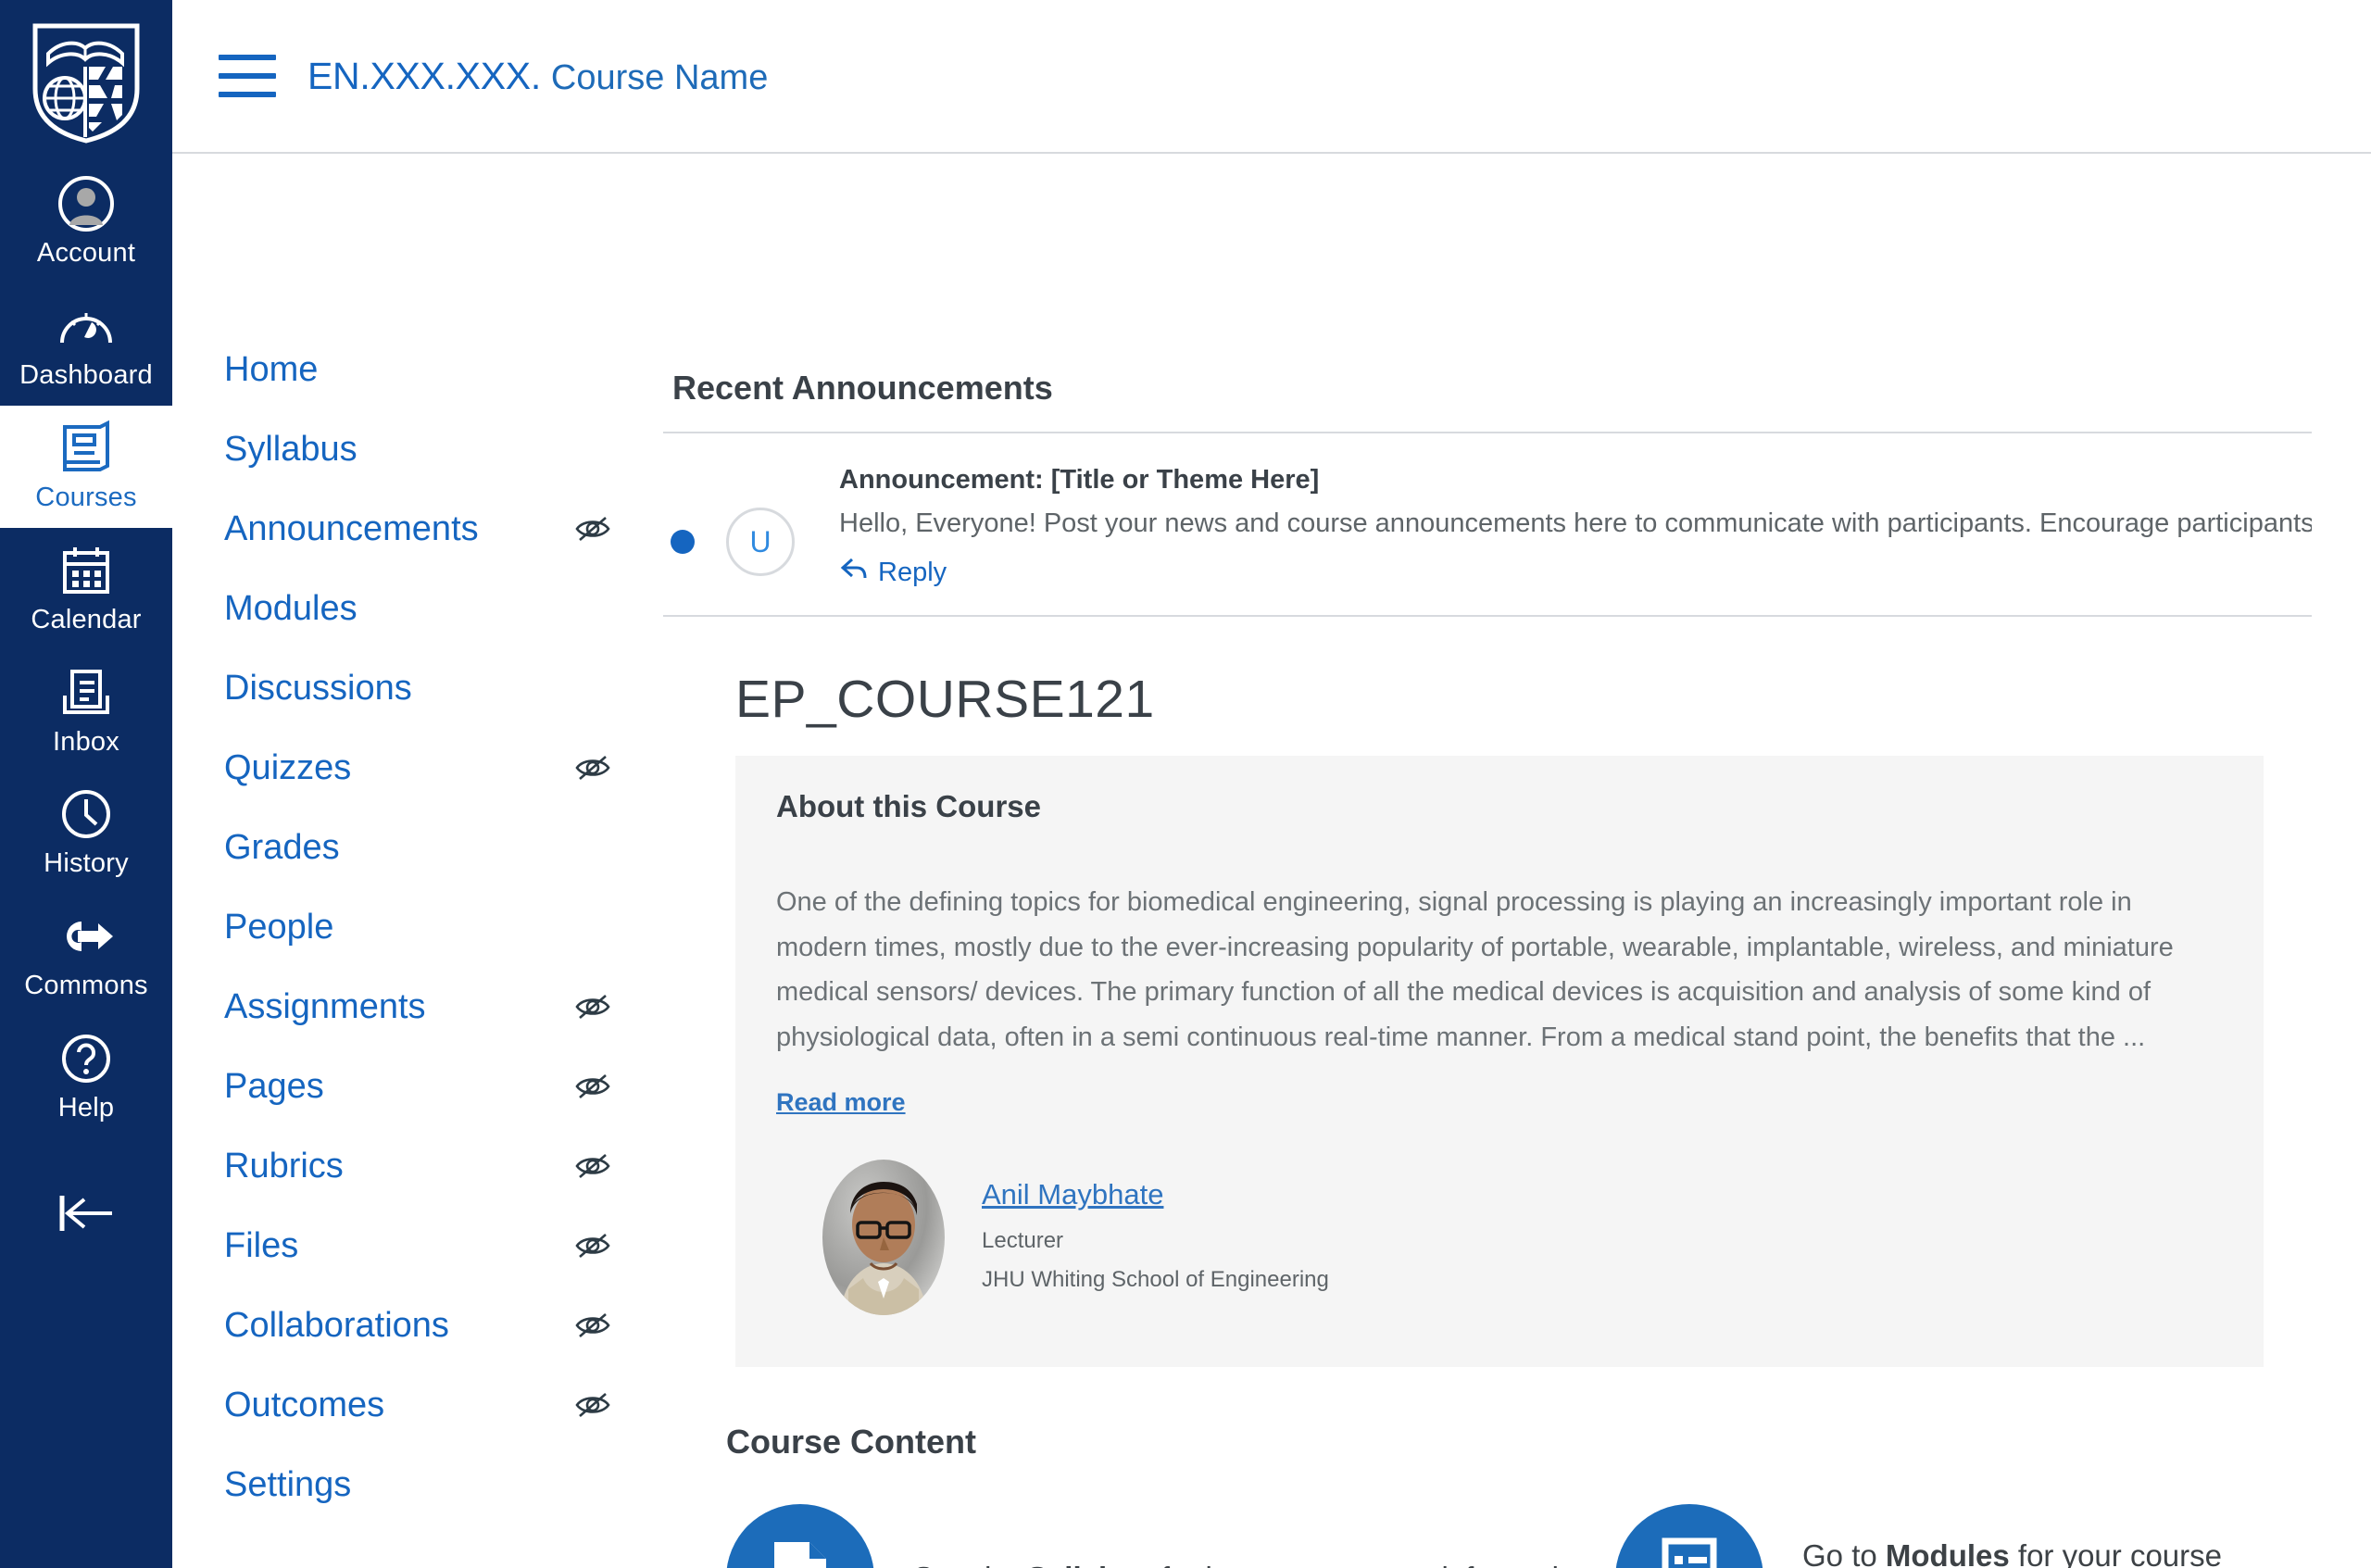  I want to click on global-nav-label: Courses, so click(86, 497).